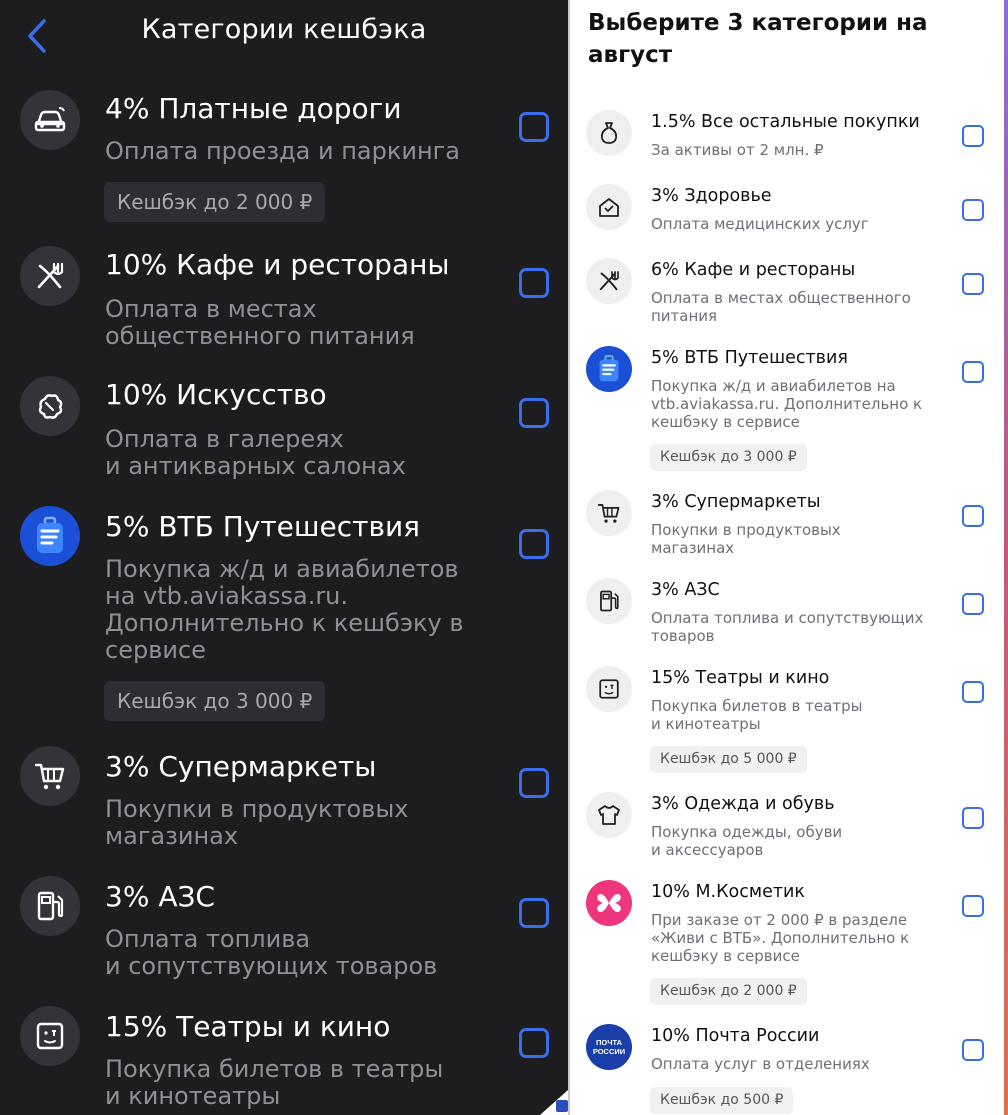 The height and width of the screenshot is (1115, 1008). What do you see at coordinates (253, 108) in the screenshot?
I see `category-title: 4% Платные дороги` at bounding box center [253, 108].